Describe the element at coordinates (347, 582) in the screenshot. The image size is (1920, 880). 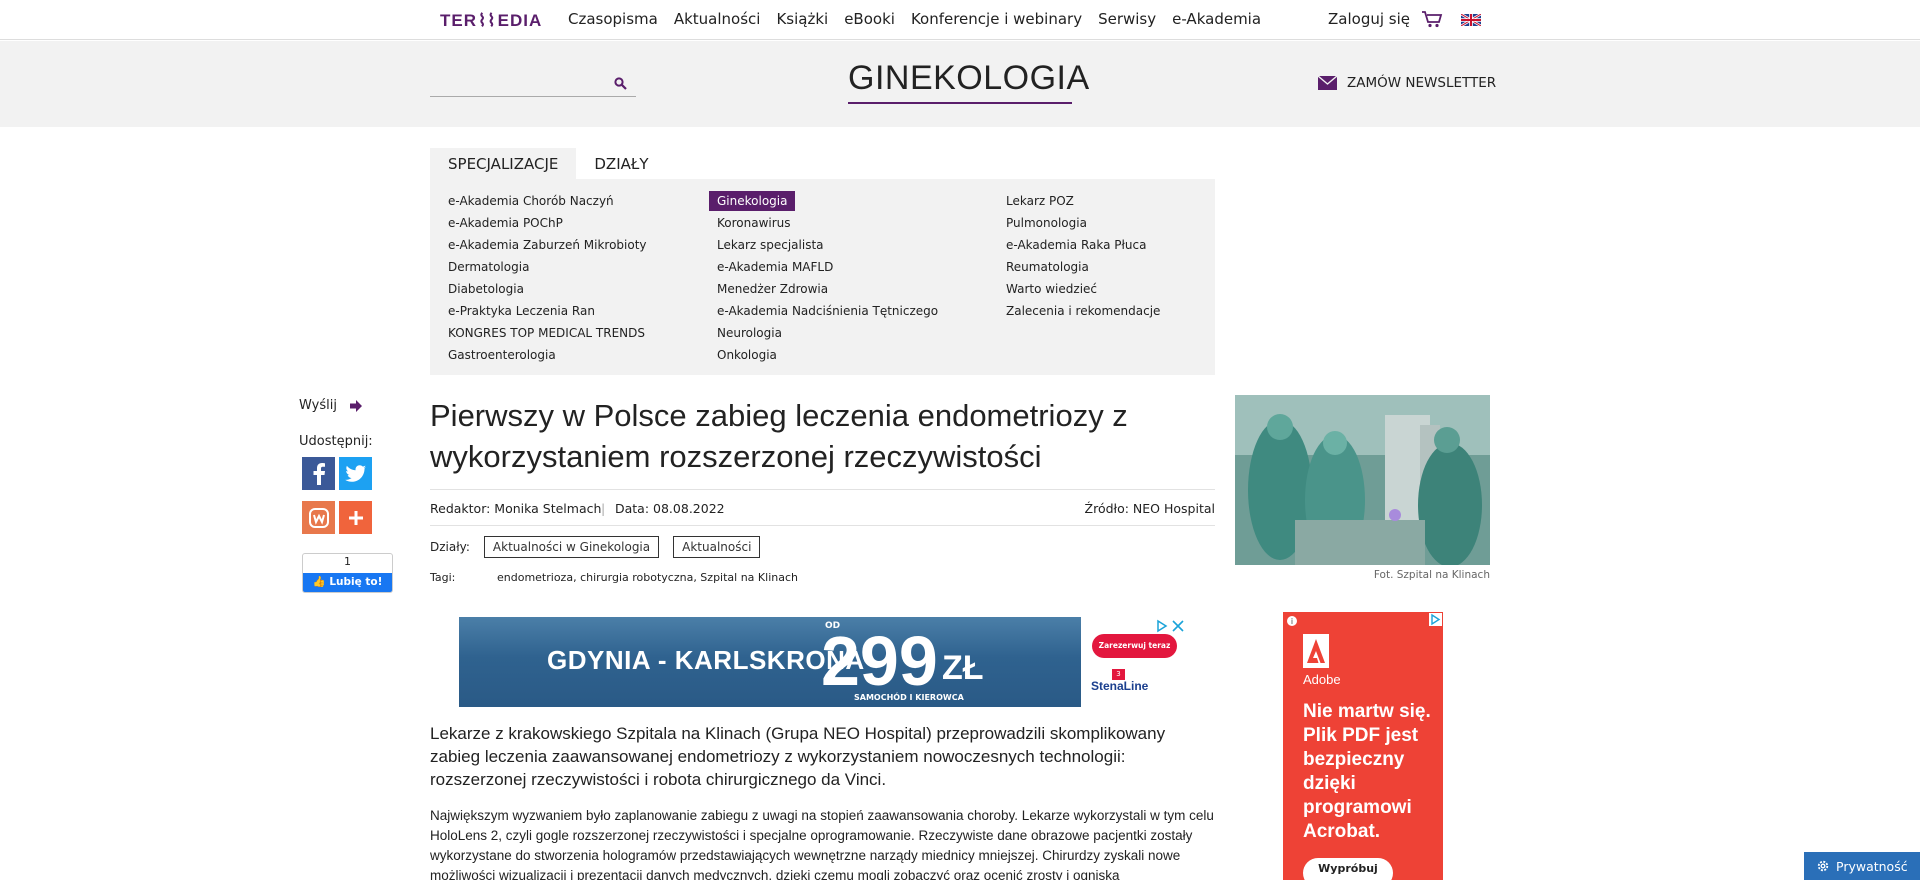
I see `facebook-like-button: 👍 Lubię to!` at that location.